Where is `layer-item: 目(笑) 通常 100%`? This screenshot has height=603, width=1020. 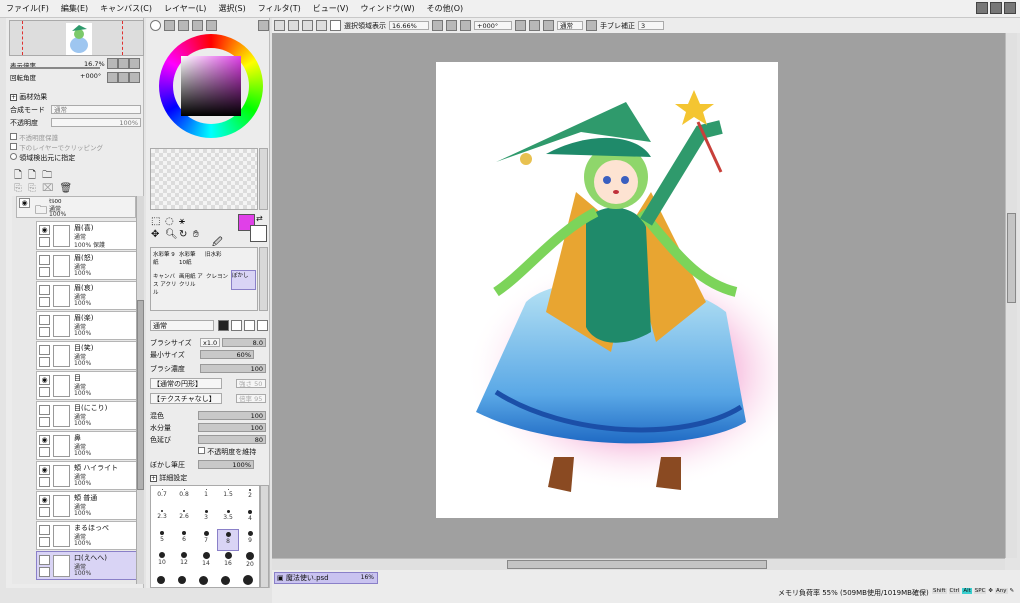 layer-item: 目(笑) 通常 100% is located at coordinates (86, 355).